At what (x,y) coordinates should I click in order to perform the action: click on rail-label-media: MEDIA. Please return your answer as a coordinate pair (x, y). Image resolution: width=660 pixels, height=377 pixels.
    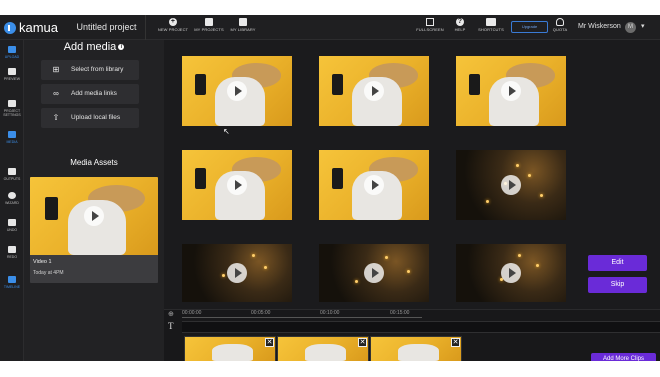
    Looking at the image, I should click on (12, 142).